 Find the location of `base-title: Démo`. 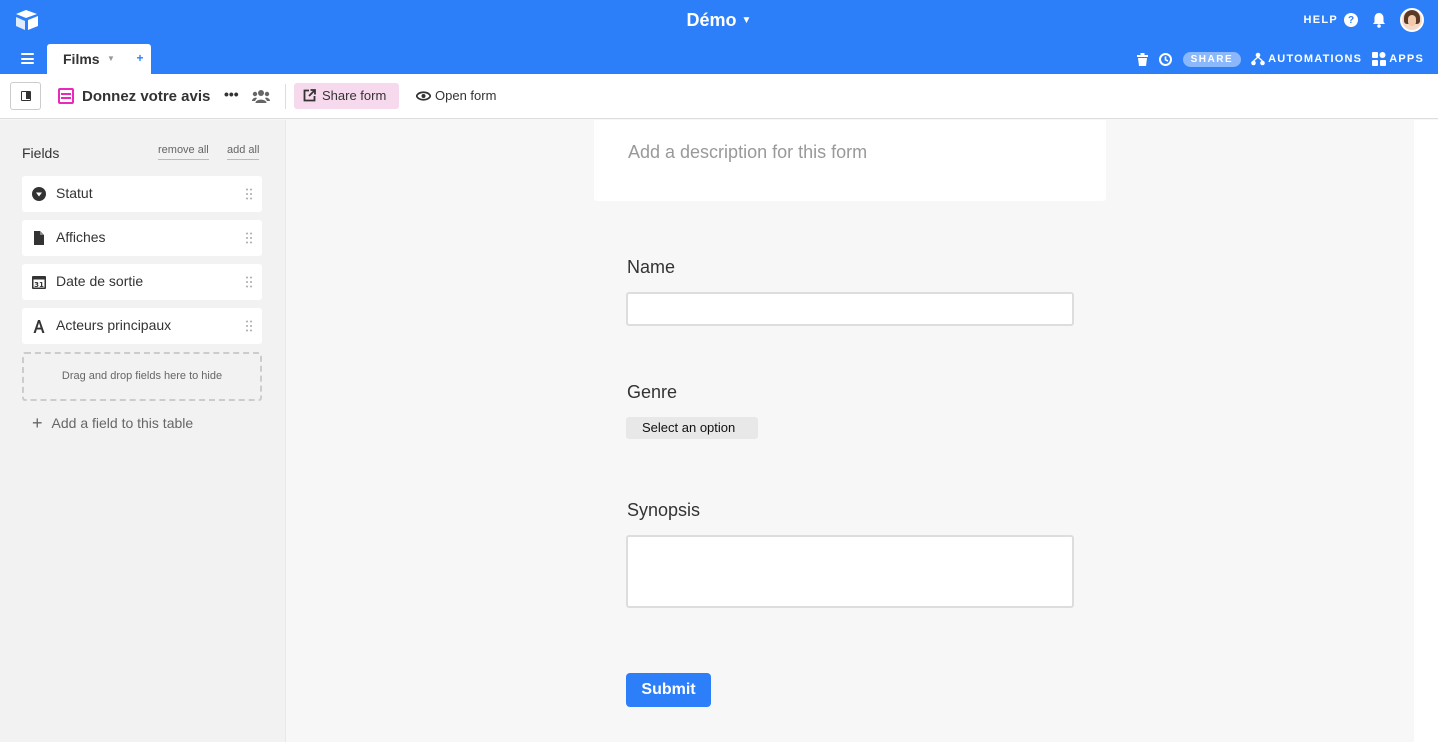

base-title: Démo is located at coordinates (711, 20).